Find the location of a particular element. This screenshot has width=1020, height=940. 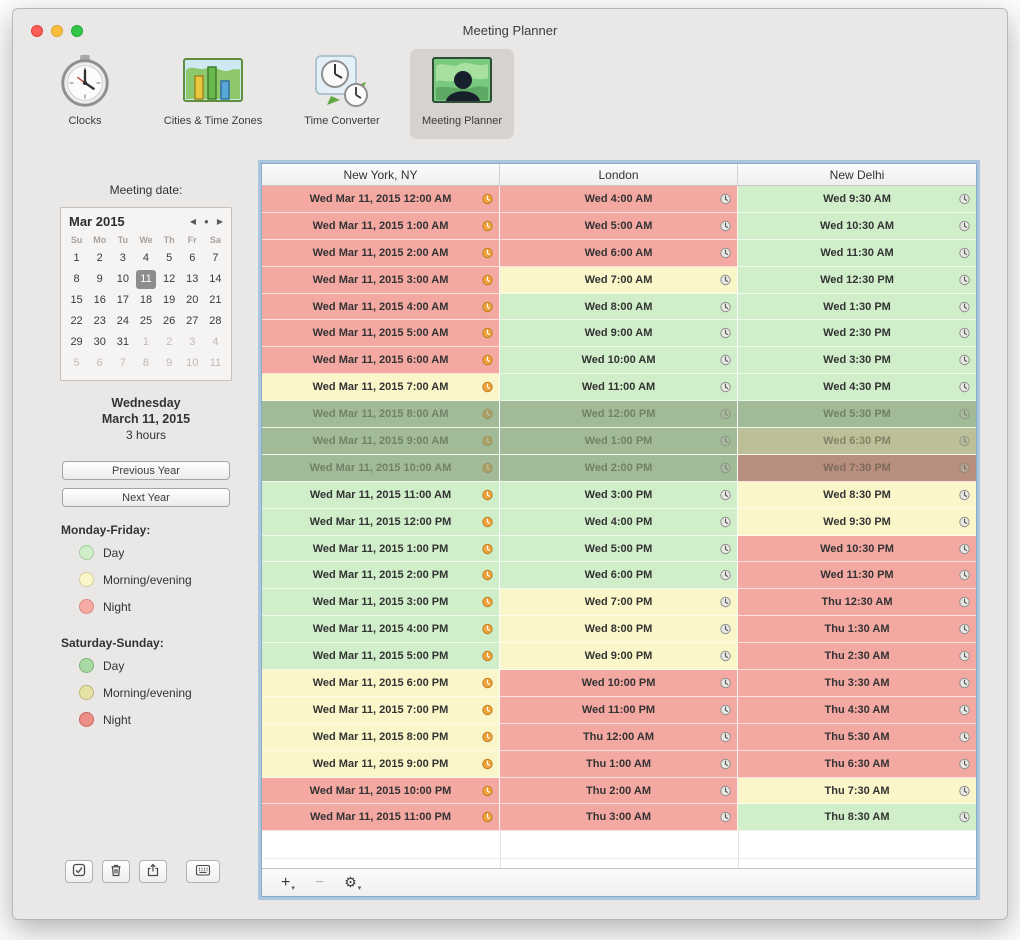

time-cell: Wed 4:00 AM is located at coordinates (619, 199).